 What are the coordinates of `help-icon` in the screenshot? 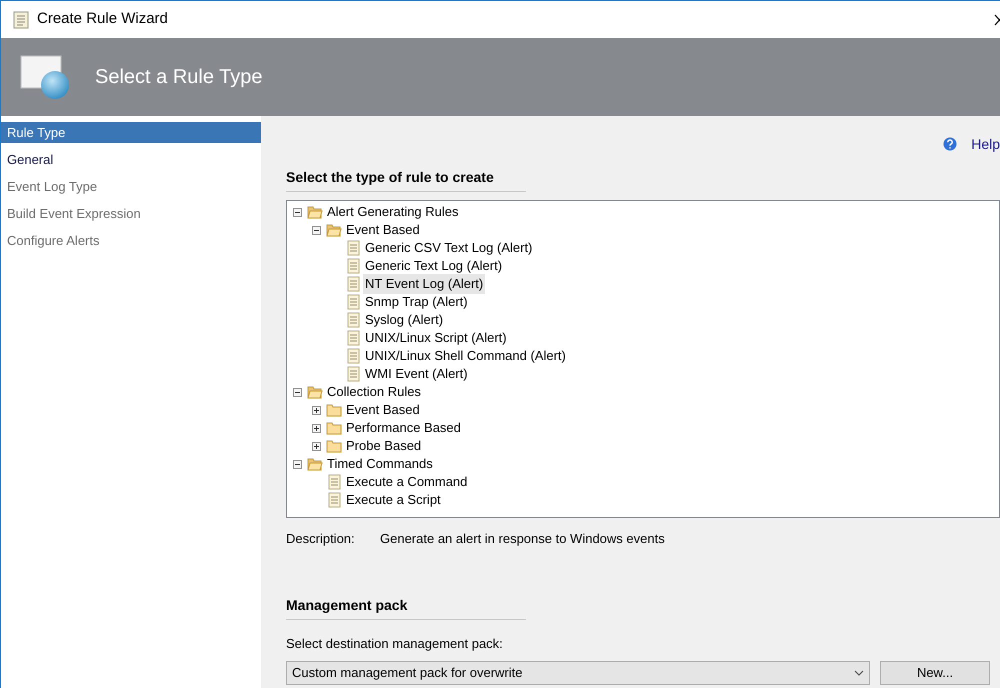 It's located at (950, 144).